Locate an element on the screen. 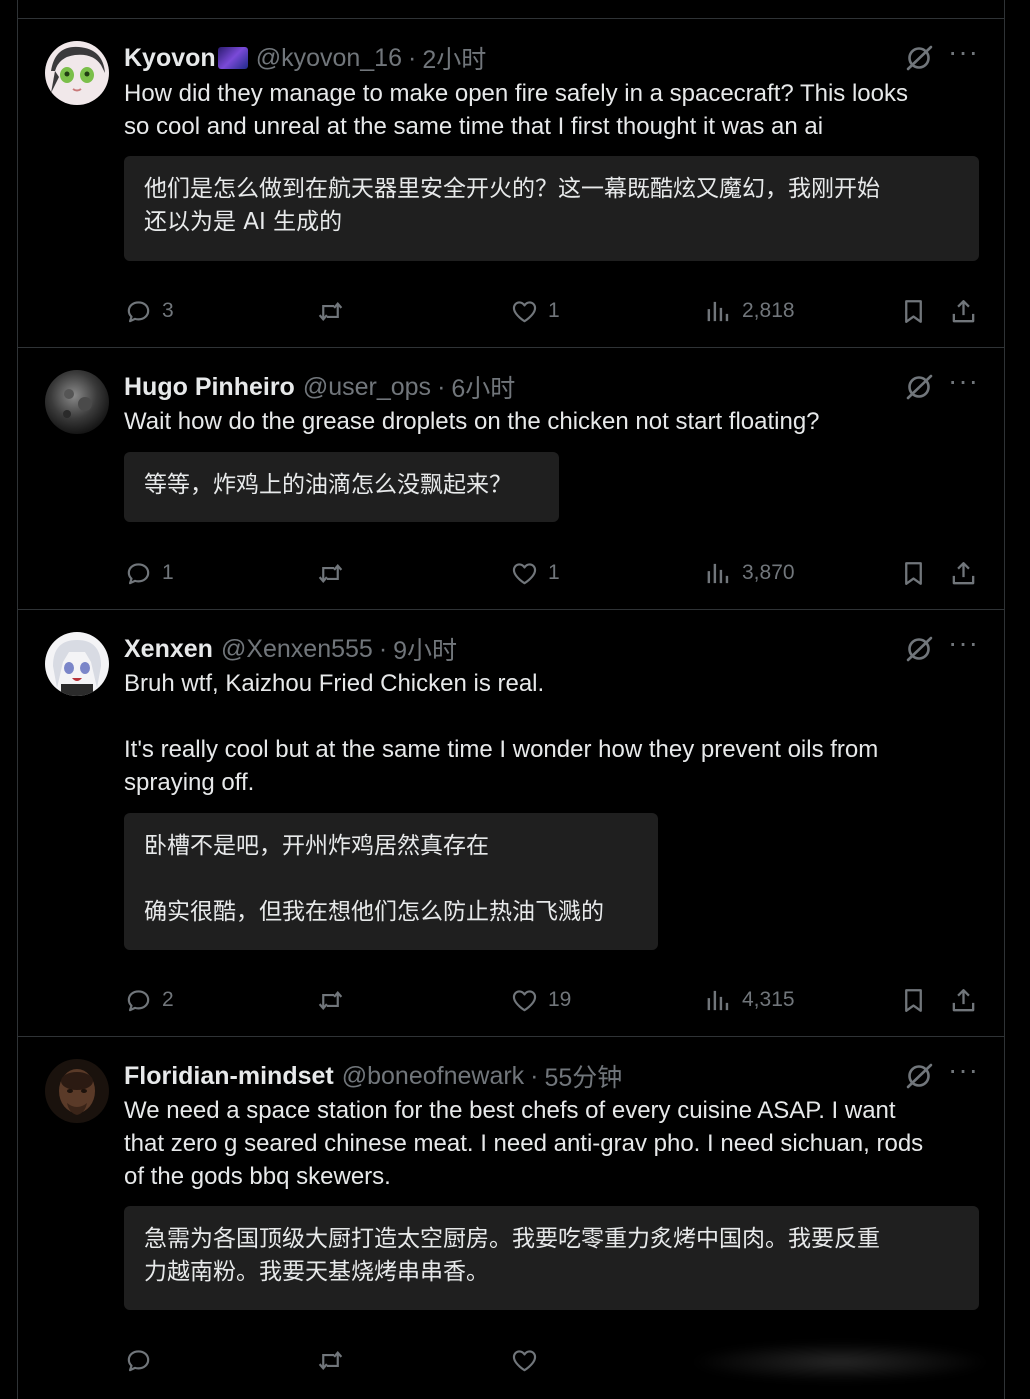 This screenshot has height=1399, width=1030. tweet-actions: 3 1 2,818 is located at coordinates (549, 311).